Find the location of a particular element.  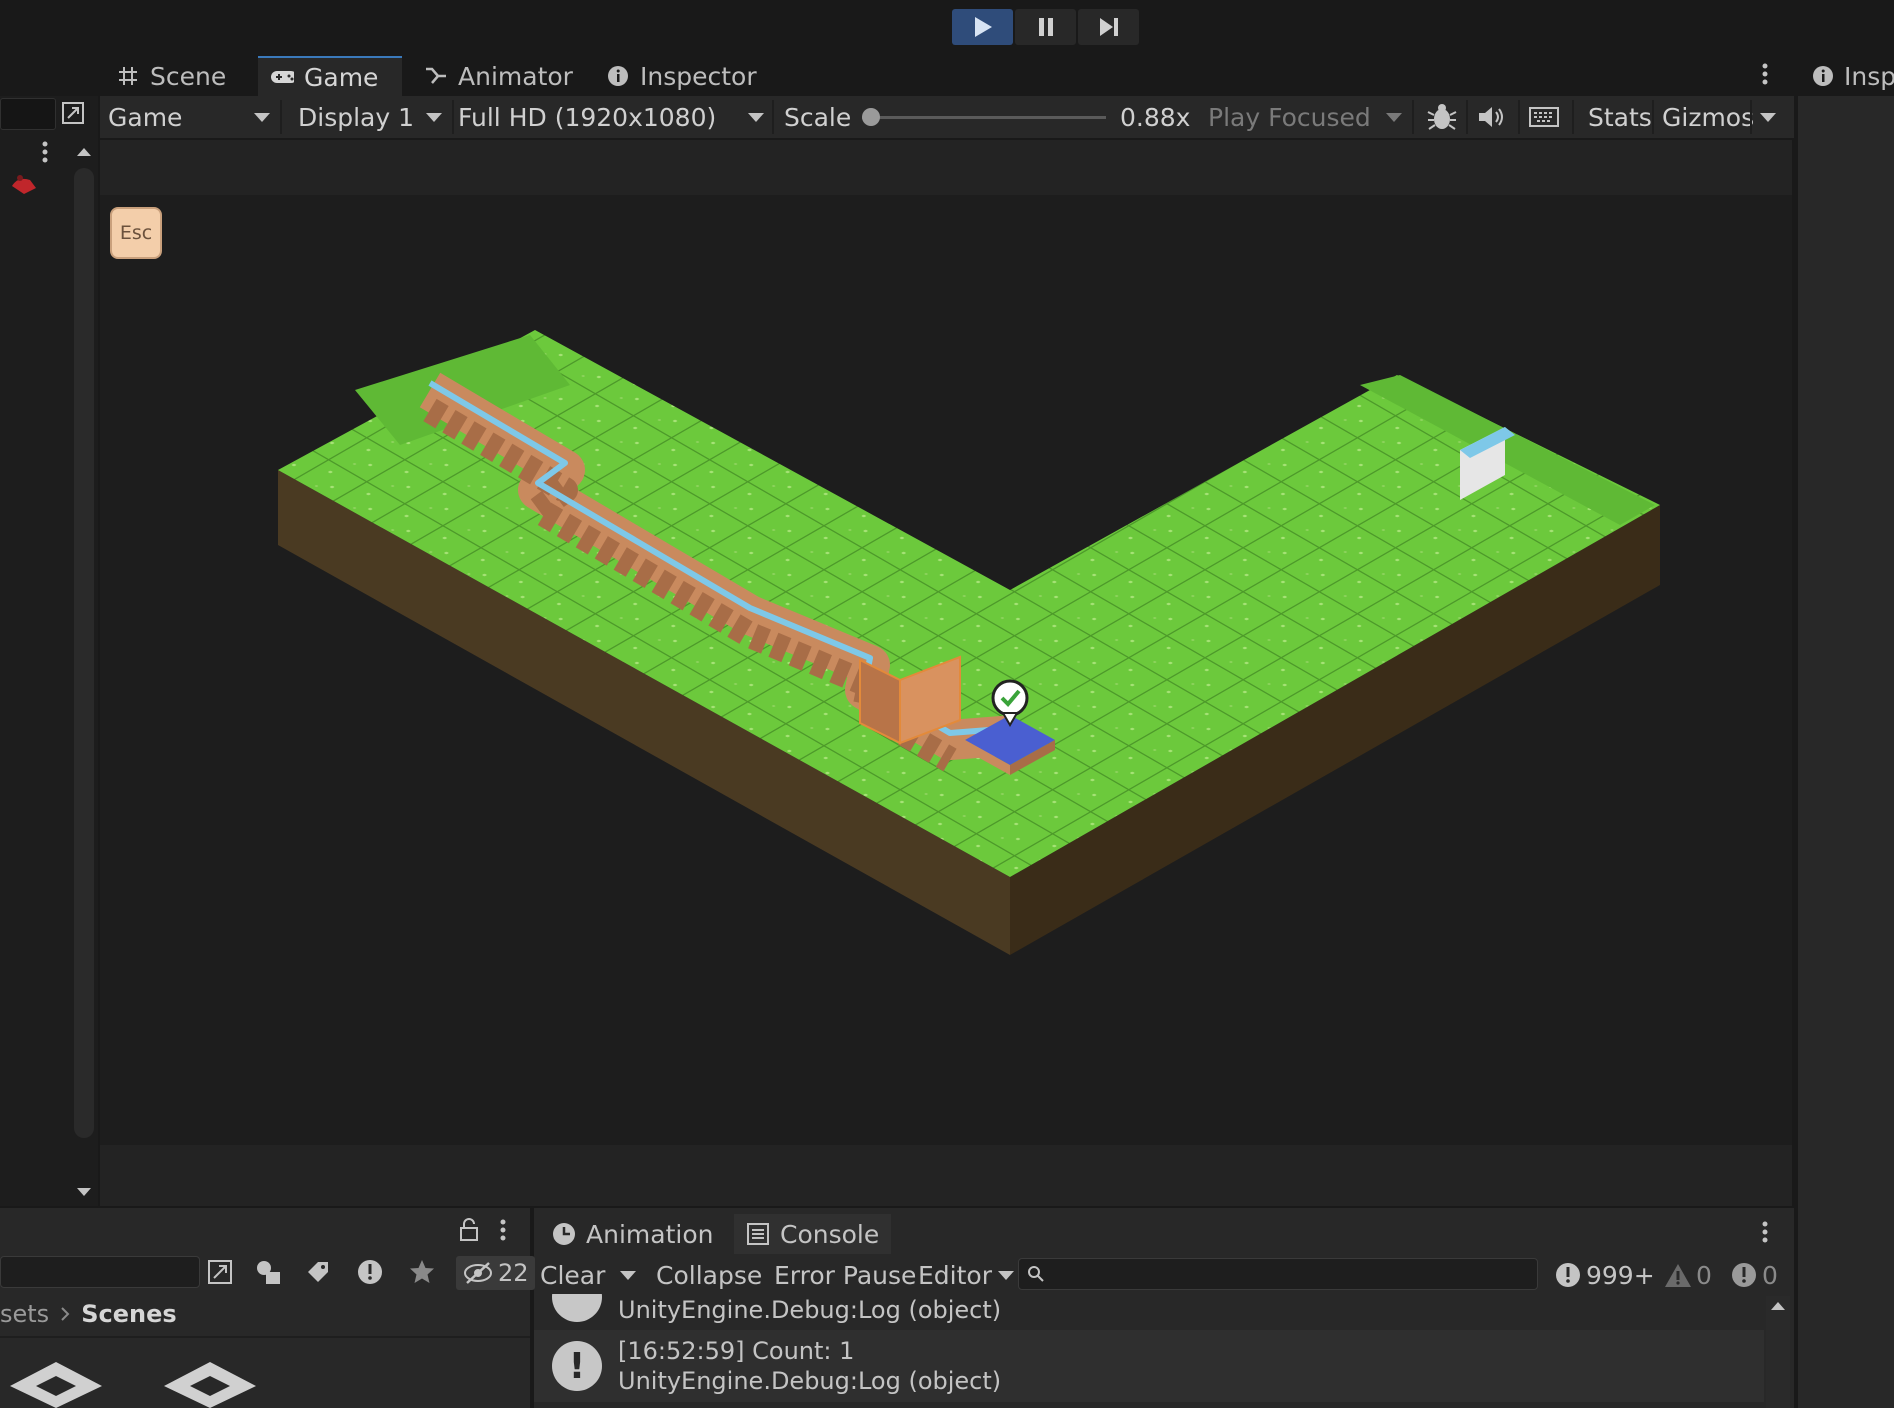

warning-count: 0 is located at coordinates (1704, 1275).